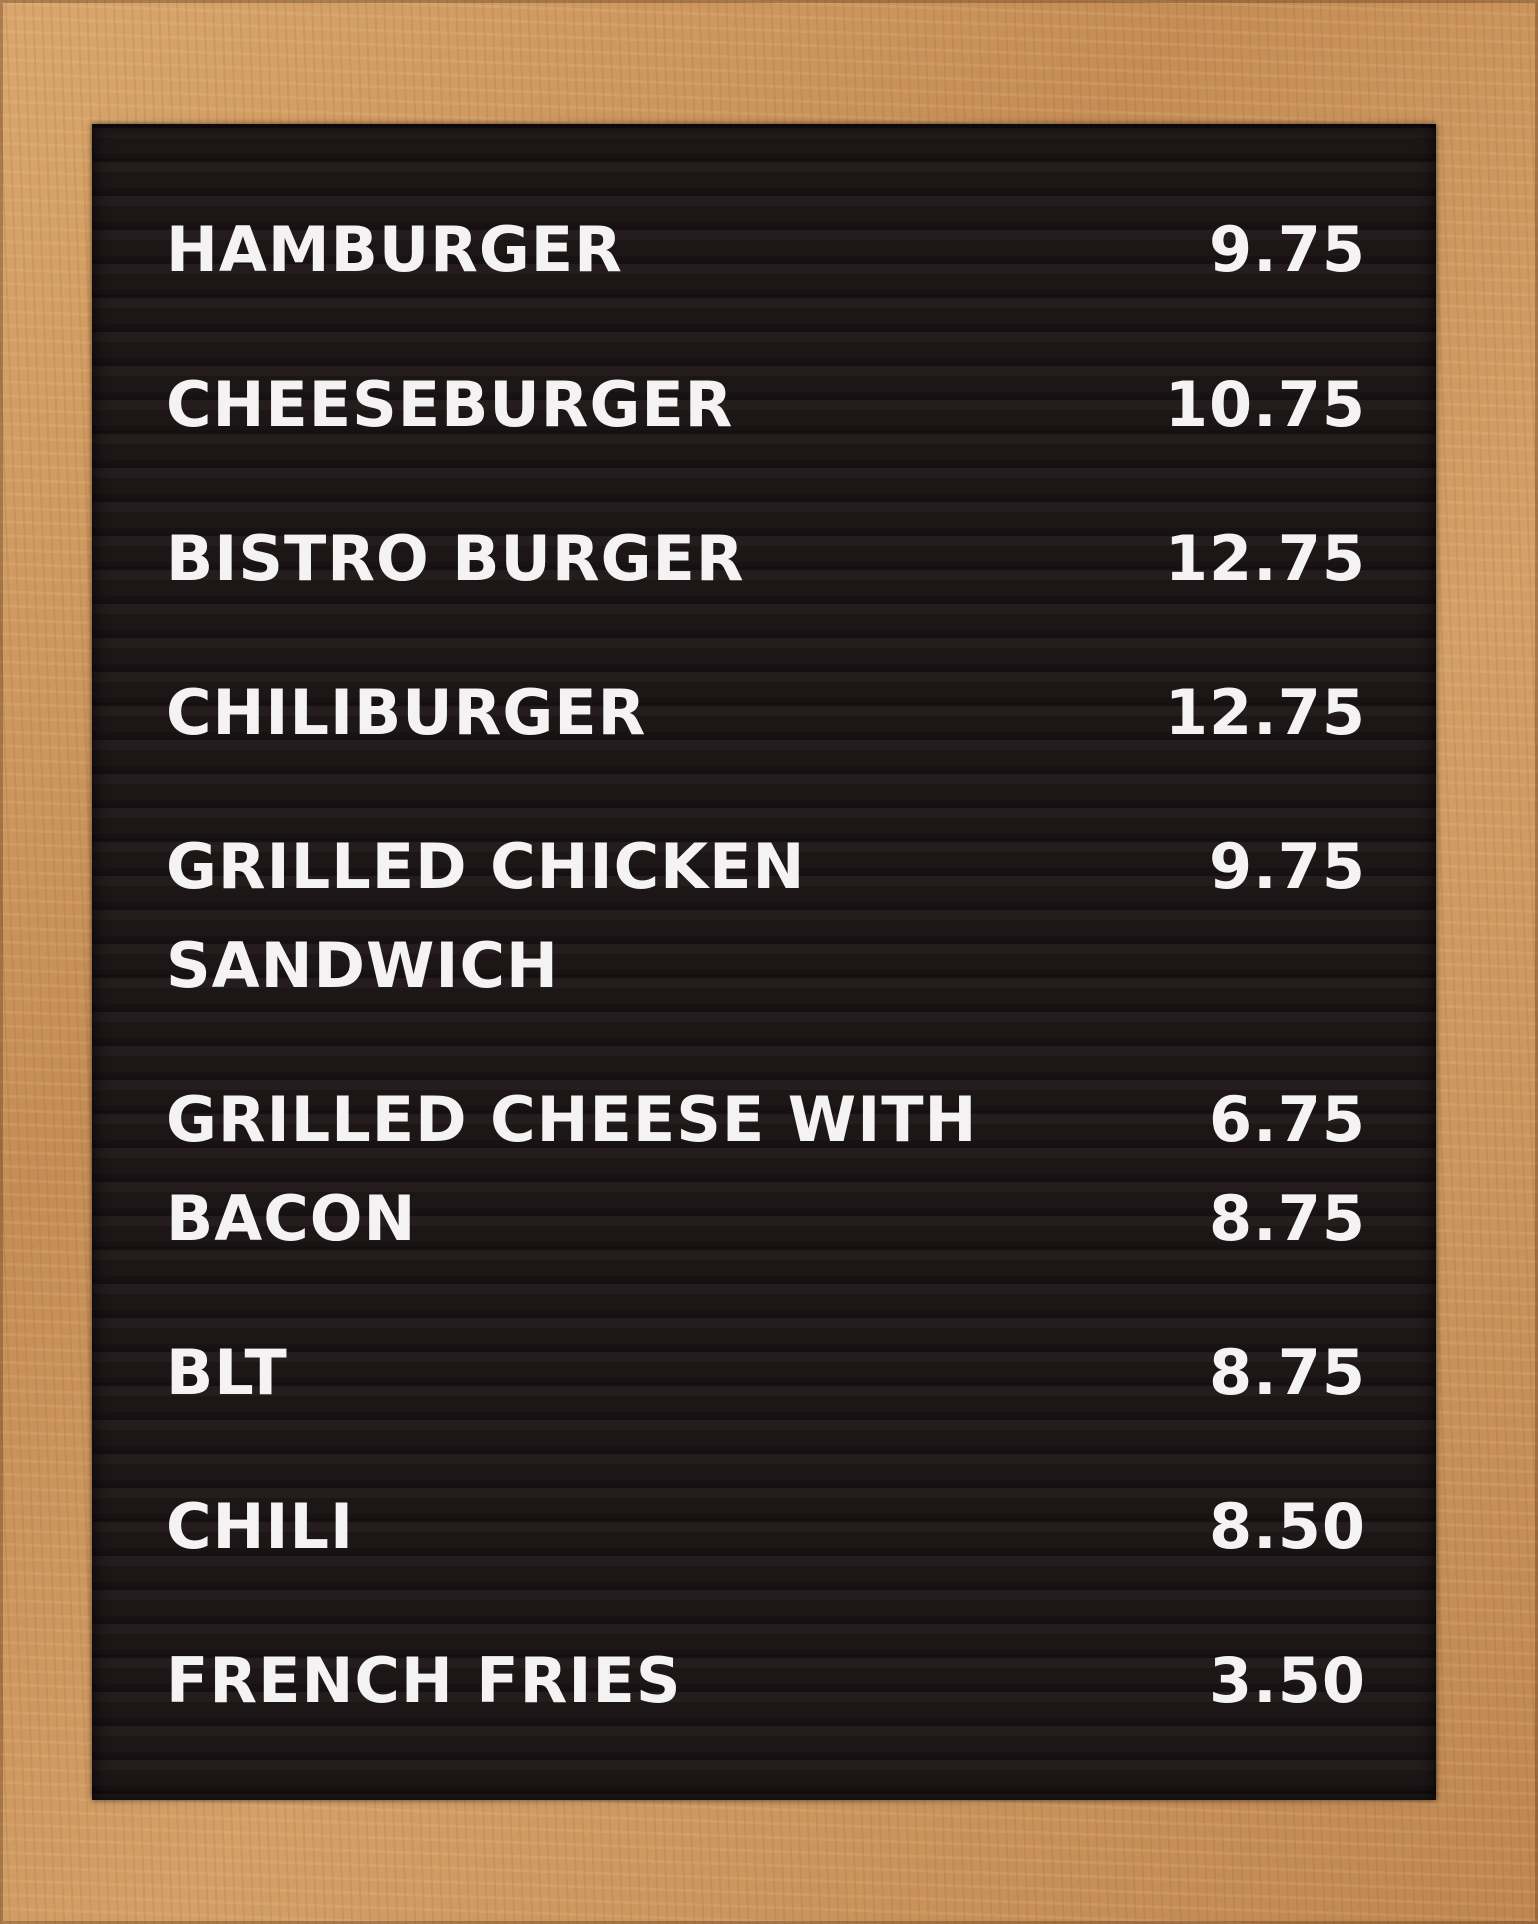 This screenshot has height=1924, width=1538. I want to click on menu-item-chiliburger: CHILIBURGER 12.75, so click(766, 713).